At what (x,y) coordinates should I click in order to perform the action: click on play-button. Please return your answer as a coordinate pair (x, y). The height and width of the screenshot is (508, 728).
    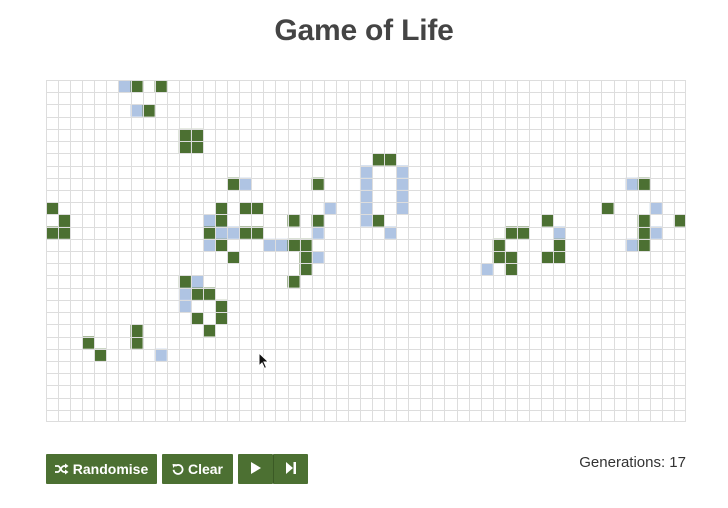
    Looking at the image, I should click on (255, 469).